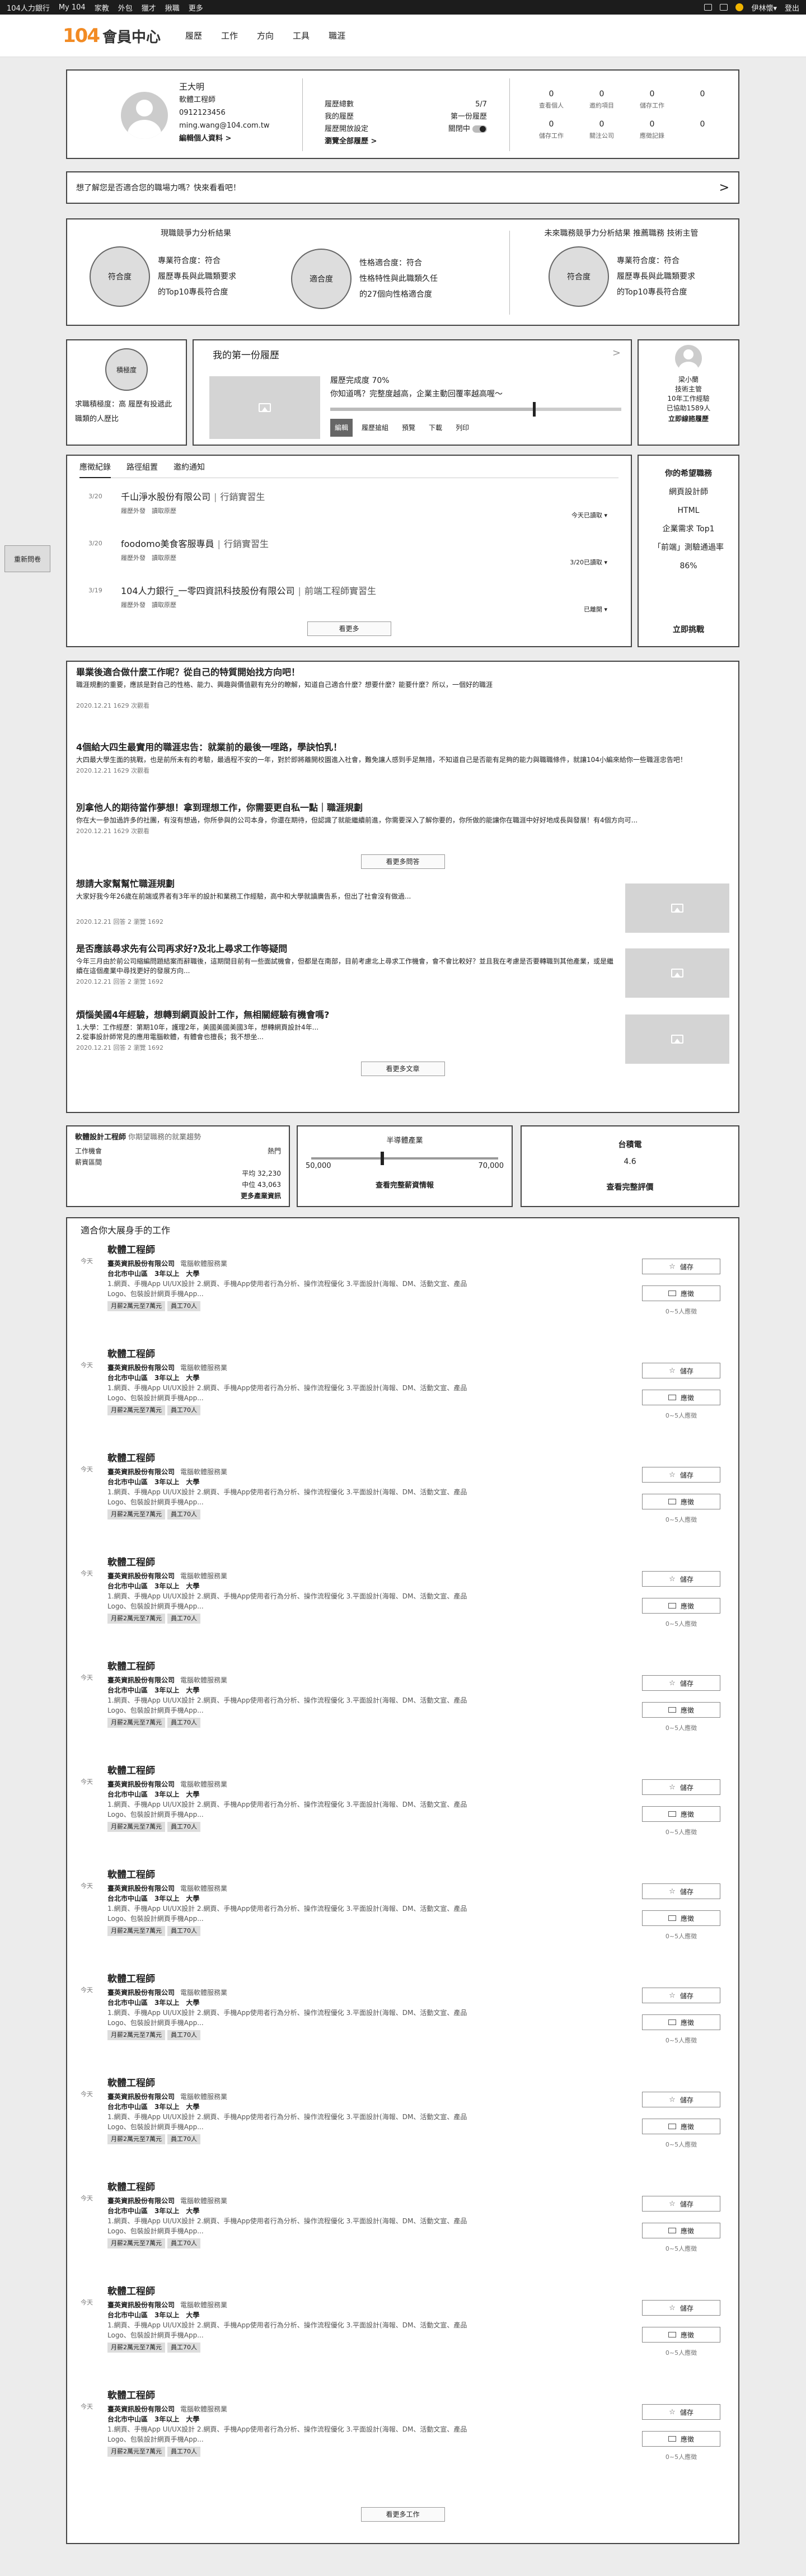 This screenshot has height=2576, width=806. Describe the element at coordinates (196, 7) in the screenshot. I see `top-link-4: 更多` at that location.